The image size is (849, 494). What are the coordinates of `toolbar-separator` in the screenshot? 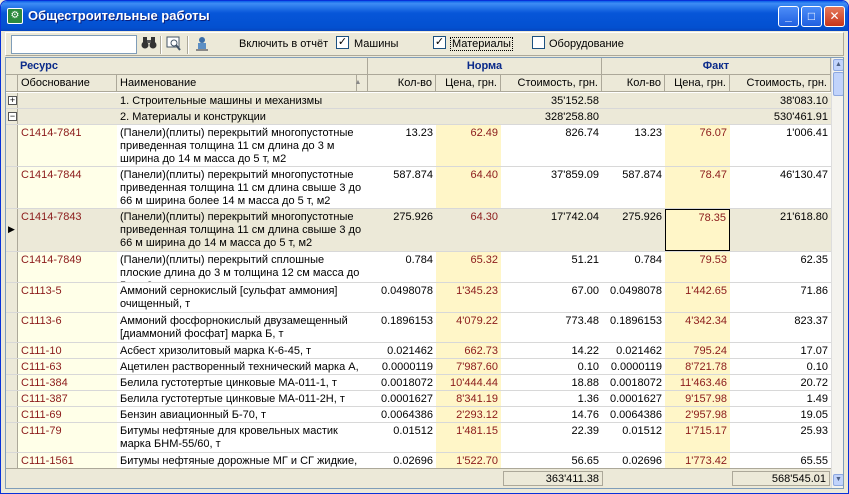 It's located at (161, 45).